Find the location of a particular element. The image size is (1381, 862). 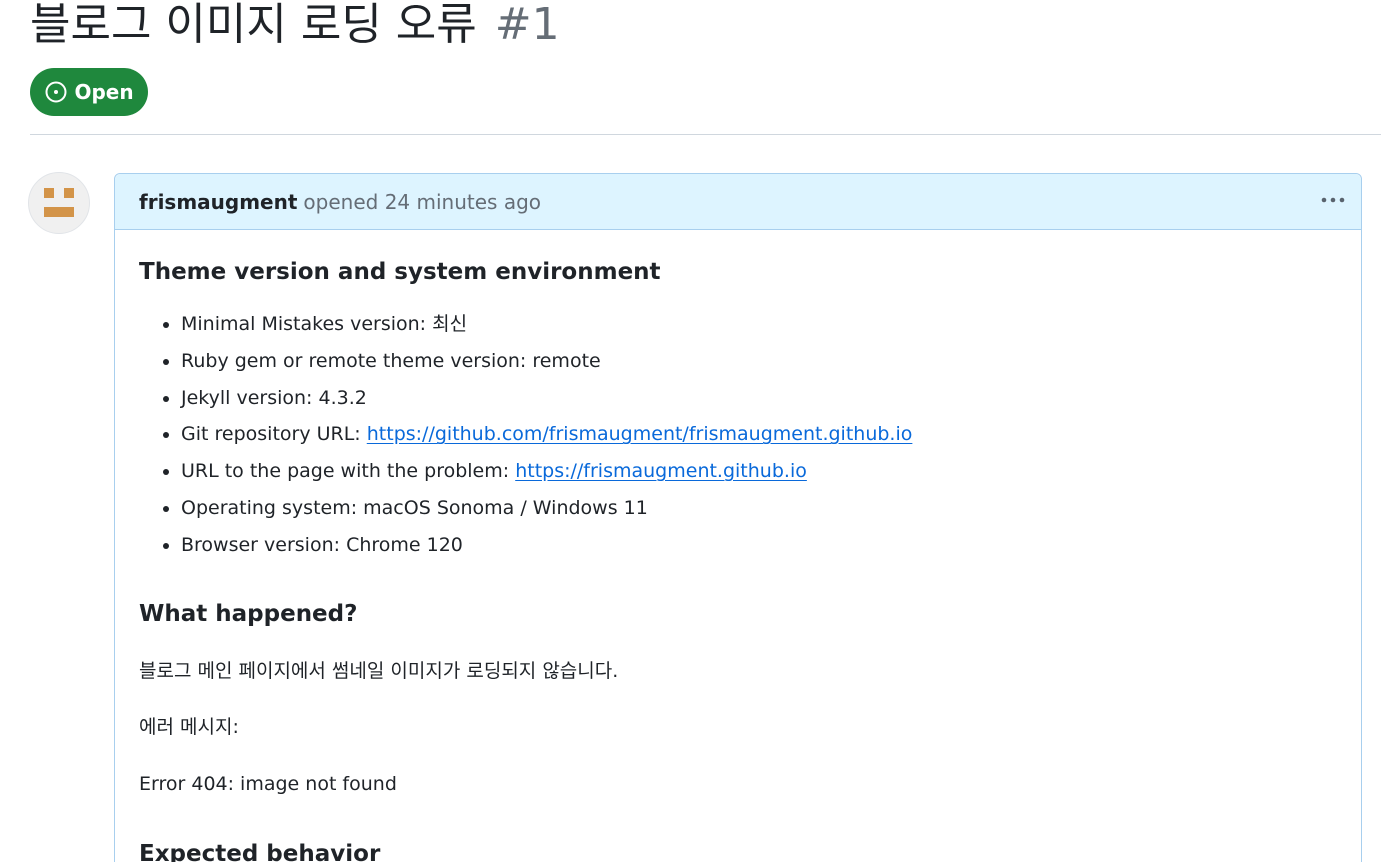

issue-state-badge: Open is located at coordinates (89, 92).